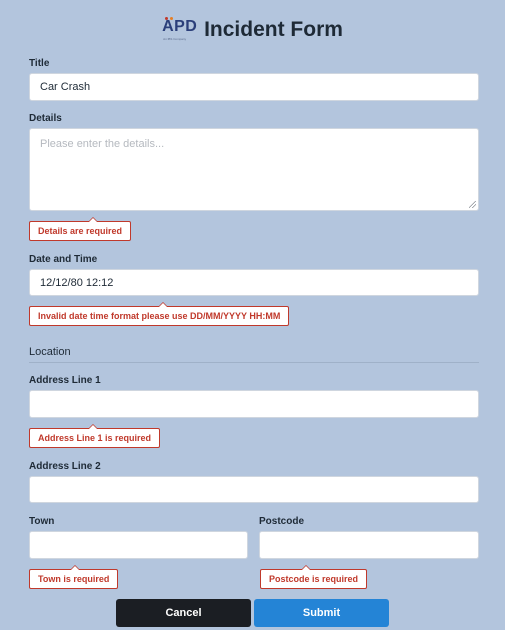 The width and height of the screenshot is (505, 630). Describe the element at coordinates (321, 613) in the screenshot. I see `submit-button: Submit` at that location.